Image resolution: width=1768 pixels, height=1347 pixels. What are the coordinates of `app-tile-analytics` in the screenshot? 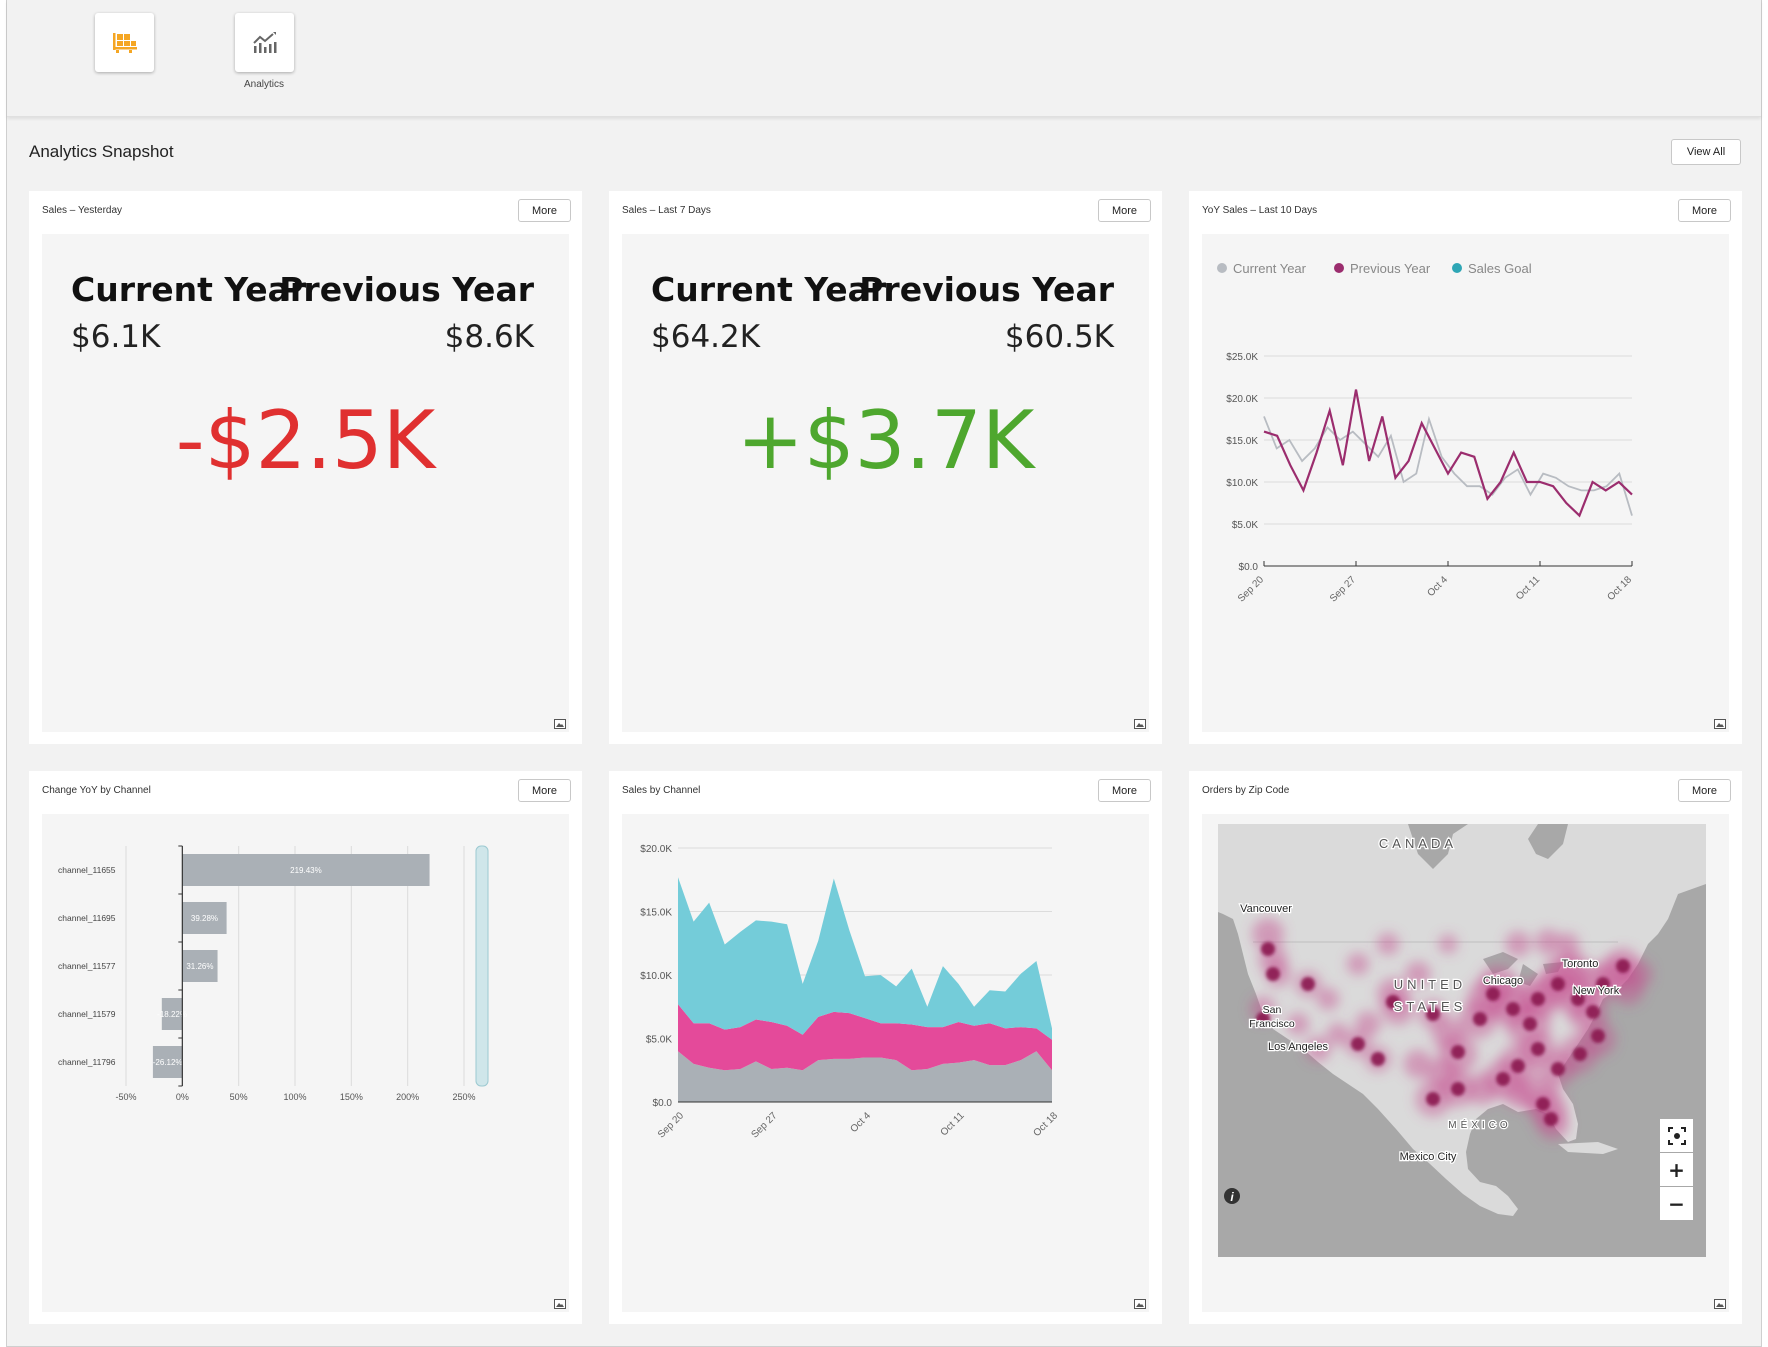 It's located at (264, 42).